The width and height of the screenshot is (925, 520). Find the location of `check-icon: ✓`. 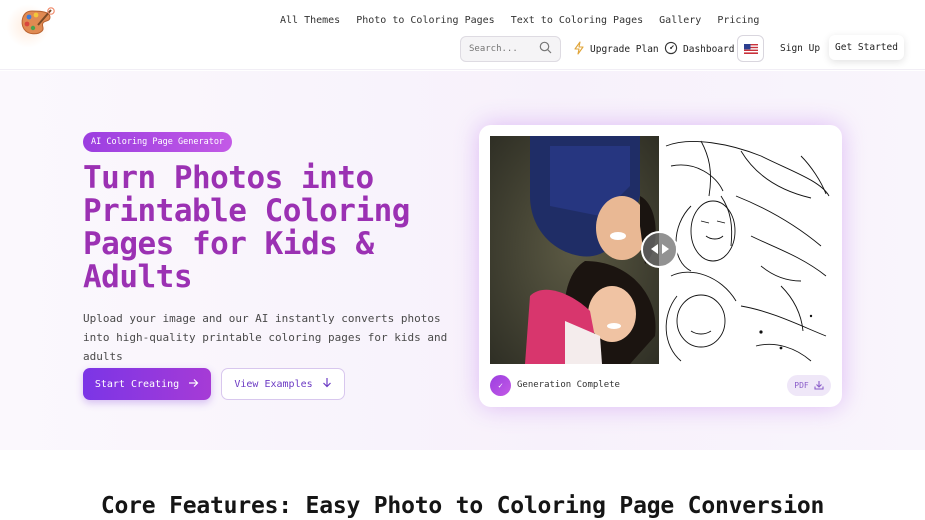

check-icon: ✓ is located at coordinates (500, 385).